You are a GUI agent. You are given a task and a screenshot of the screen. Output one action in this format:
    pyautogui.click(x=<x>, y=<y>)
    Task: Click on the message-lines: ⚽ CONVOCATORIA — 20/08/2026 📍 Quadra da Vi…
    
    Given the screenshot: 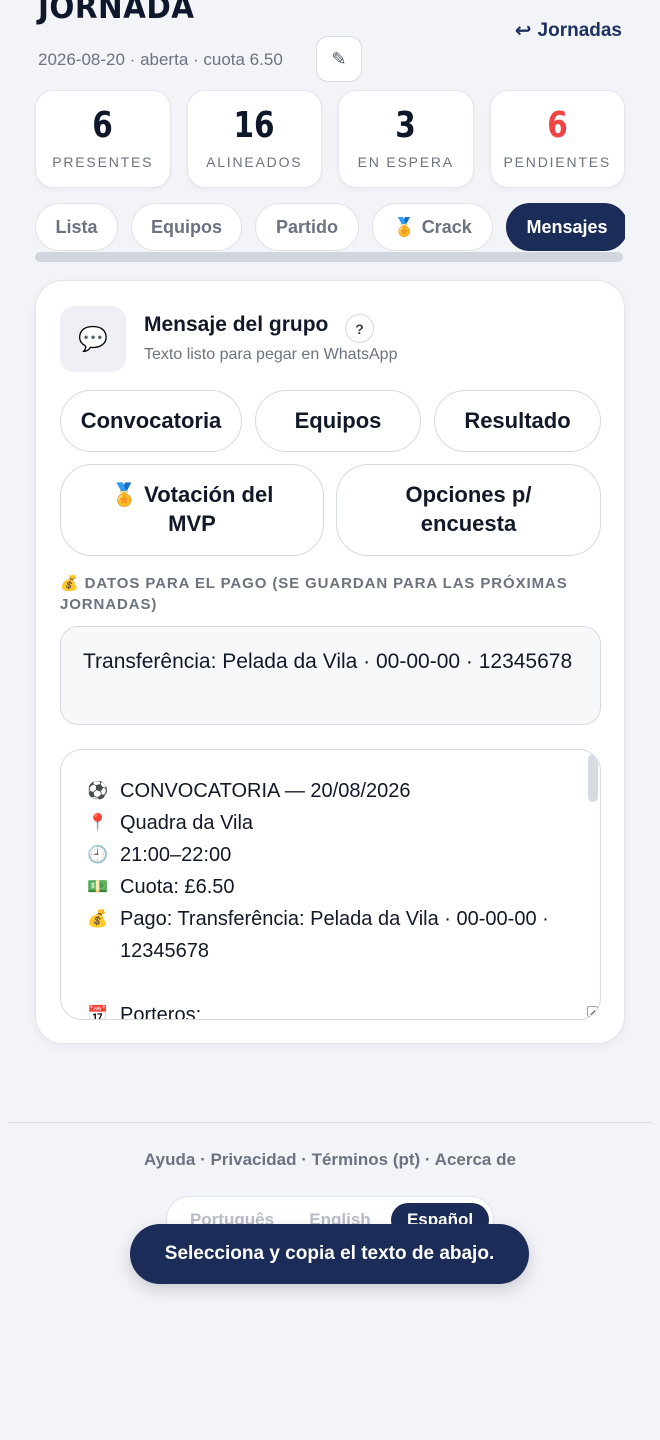 What is the action you would take?
    pyautogui.click(x=321, y=897)
    